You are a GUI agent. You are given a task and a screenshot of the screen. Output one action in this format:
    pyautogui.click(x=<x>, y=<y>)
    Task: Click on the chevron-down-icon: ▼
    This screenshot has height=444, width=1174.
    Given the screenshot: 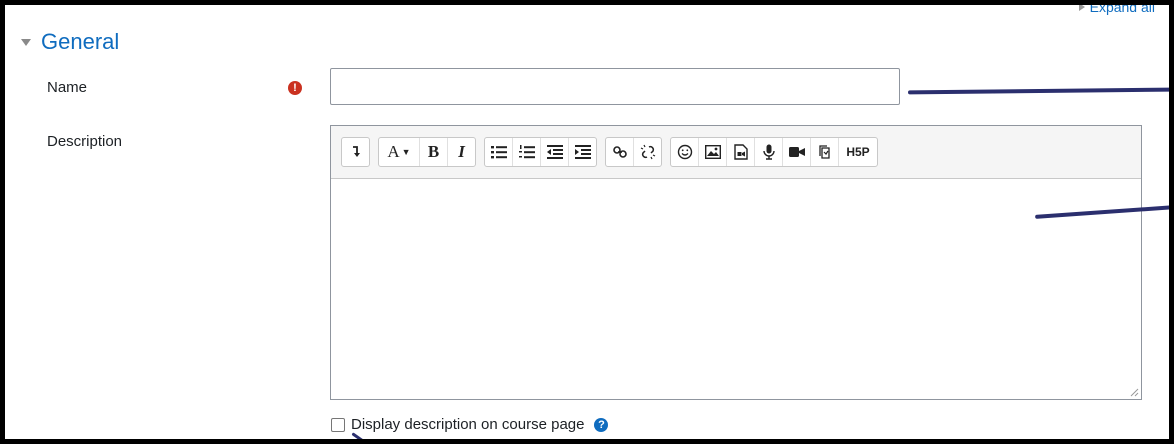 What is the action you would take?
    pyautogui.click(x=406, y=152)
    